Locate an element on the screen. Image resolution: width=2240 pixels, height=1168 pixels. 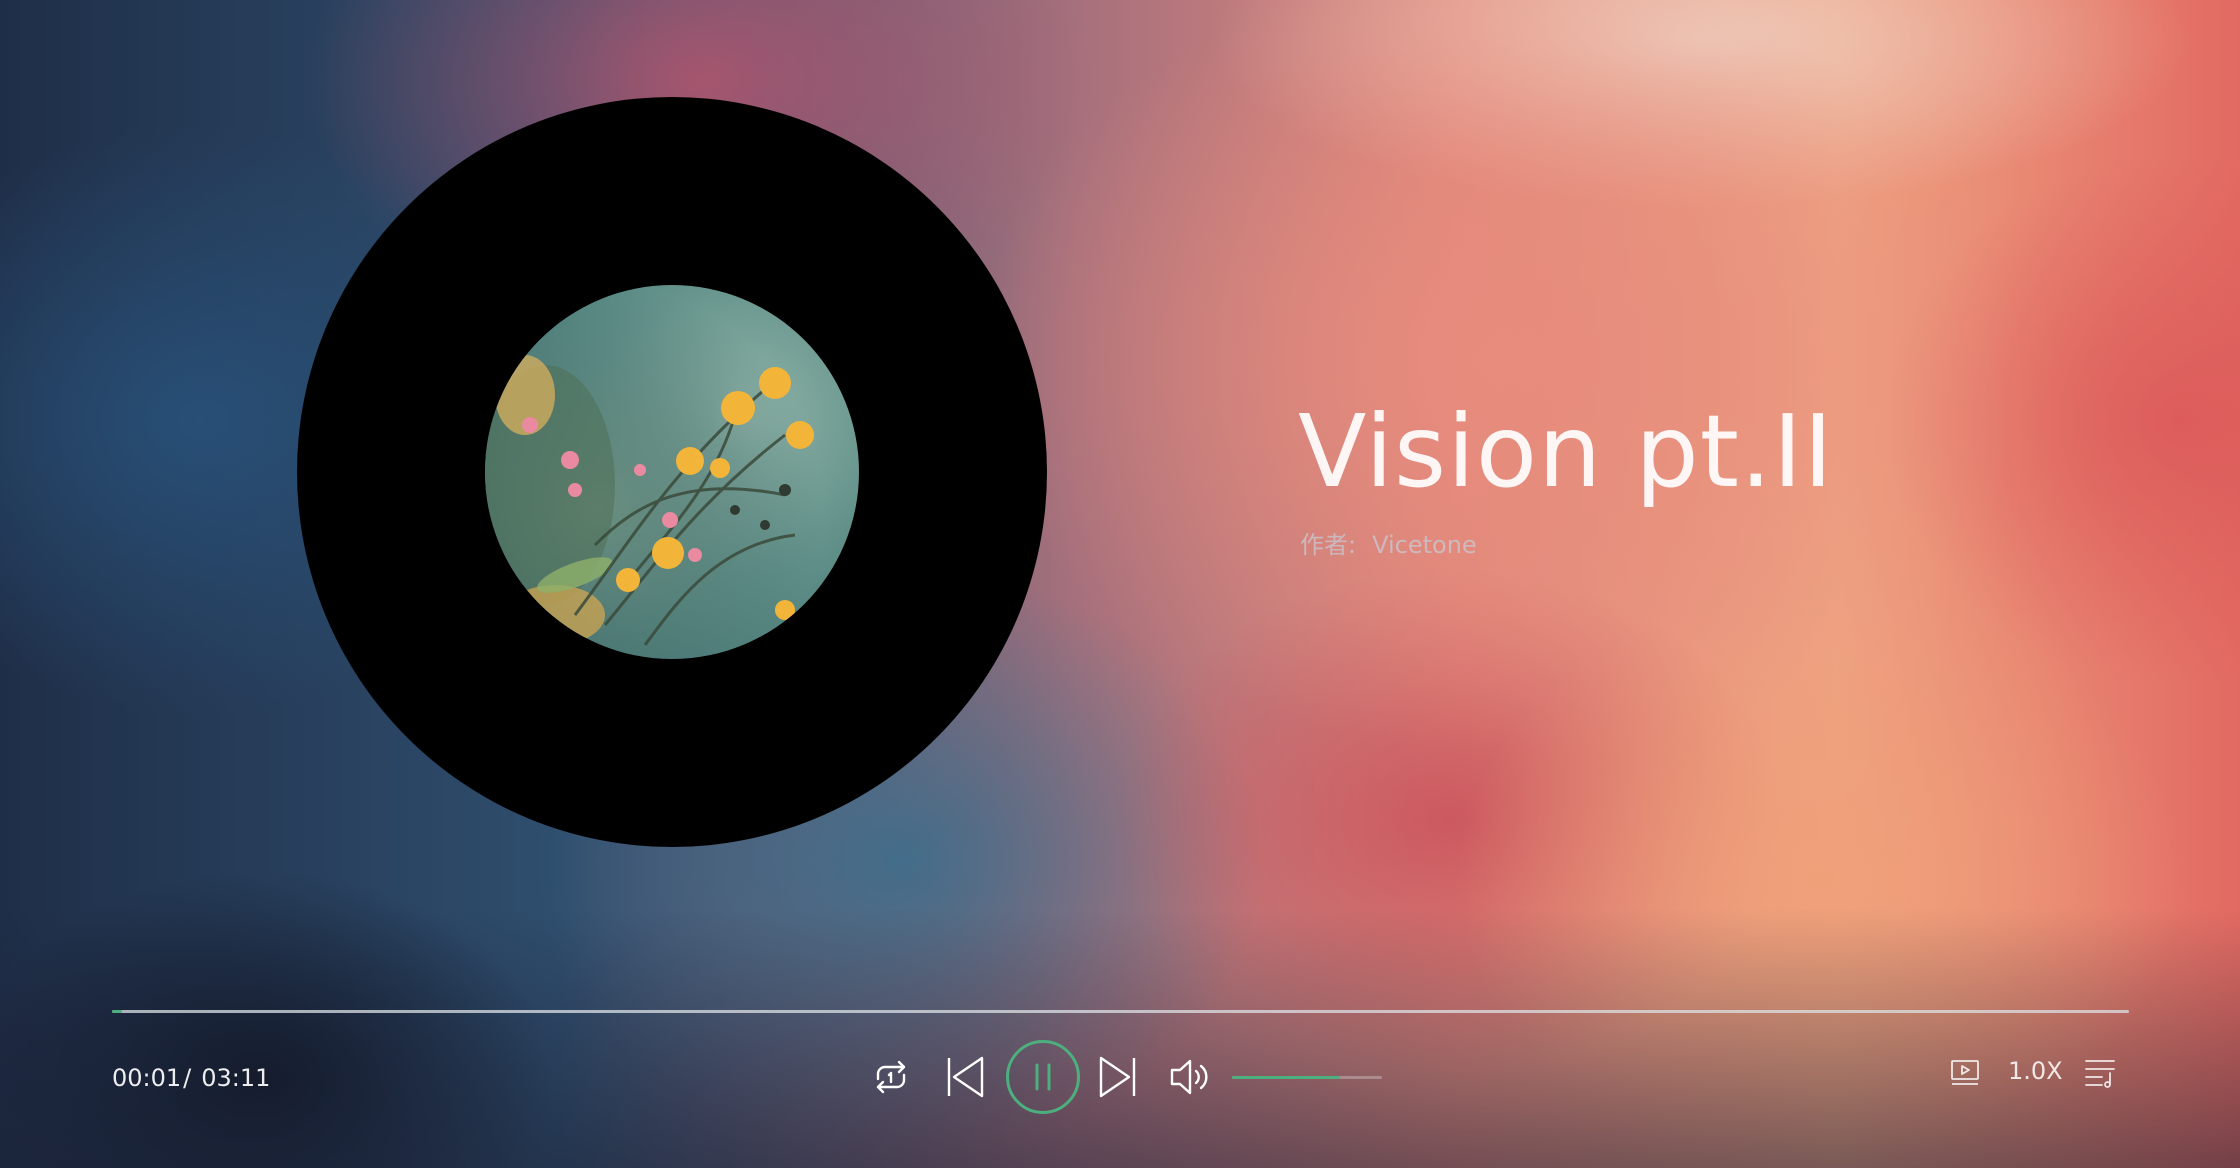
loop-icon is located at coordinates (891, 1077).